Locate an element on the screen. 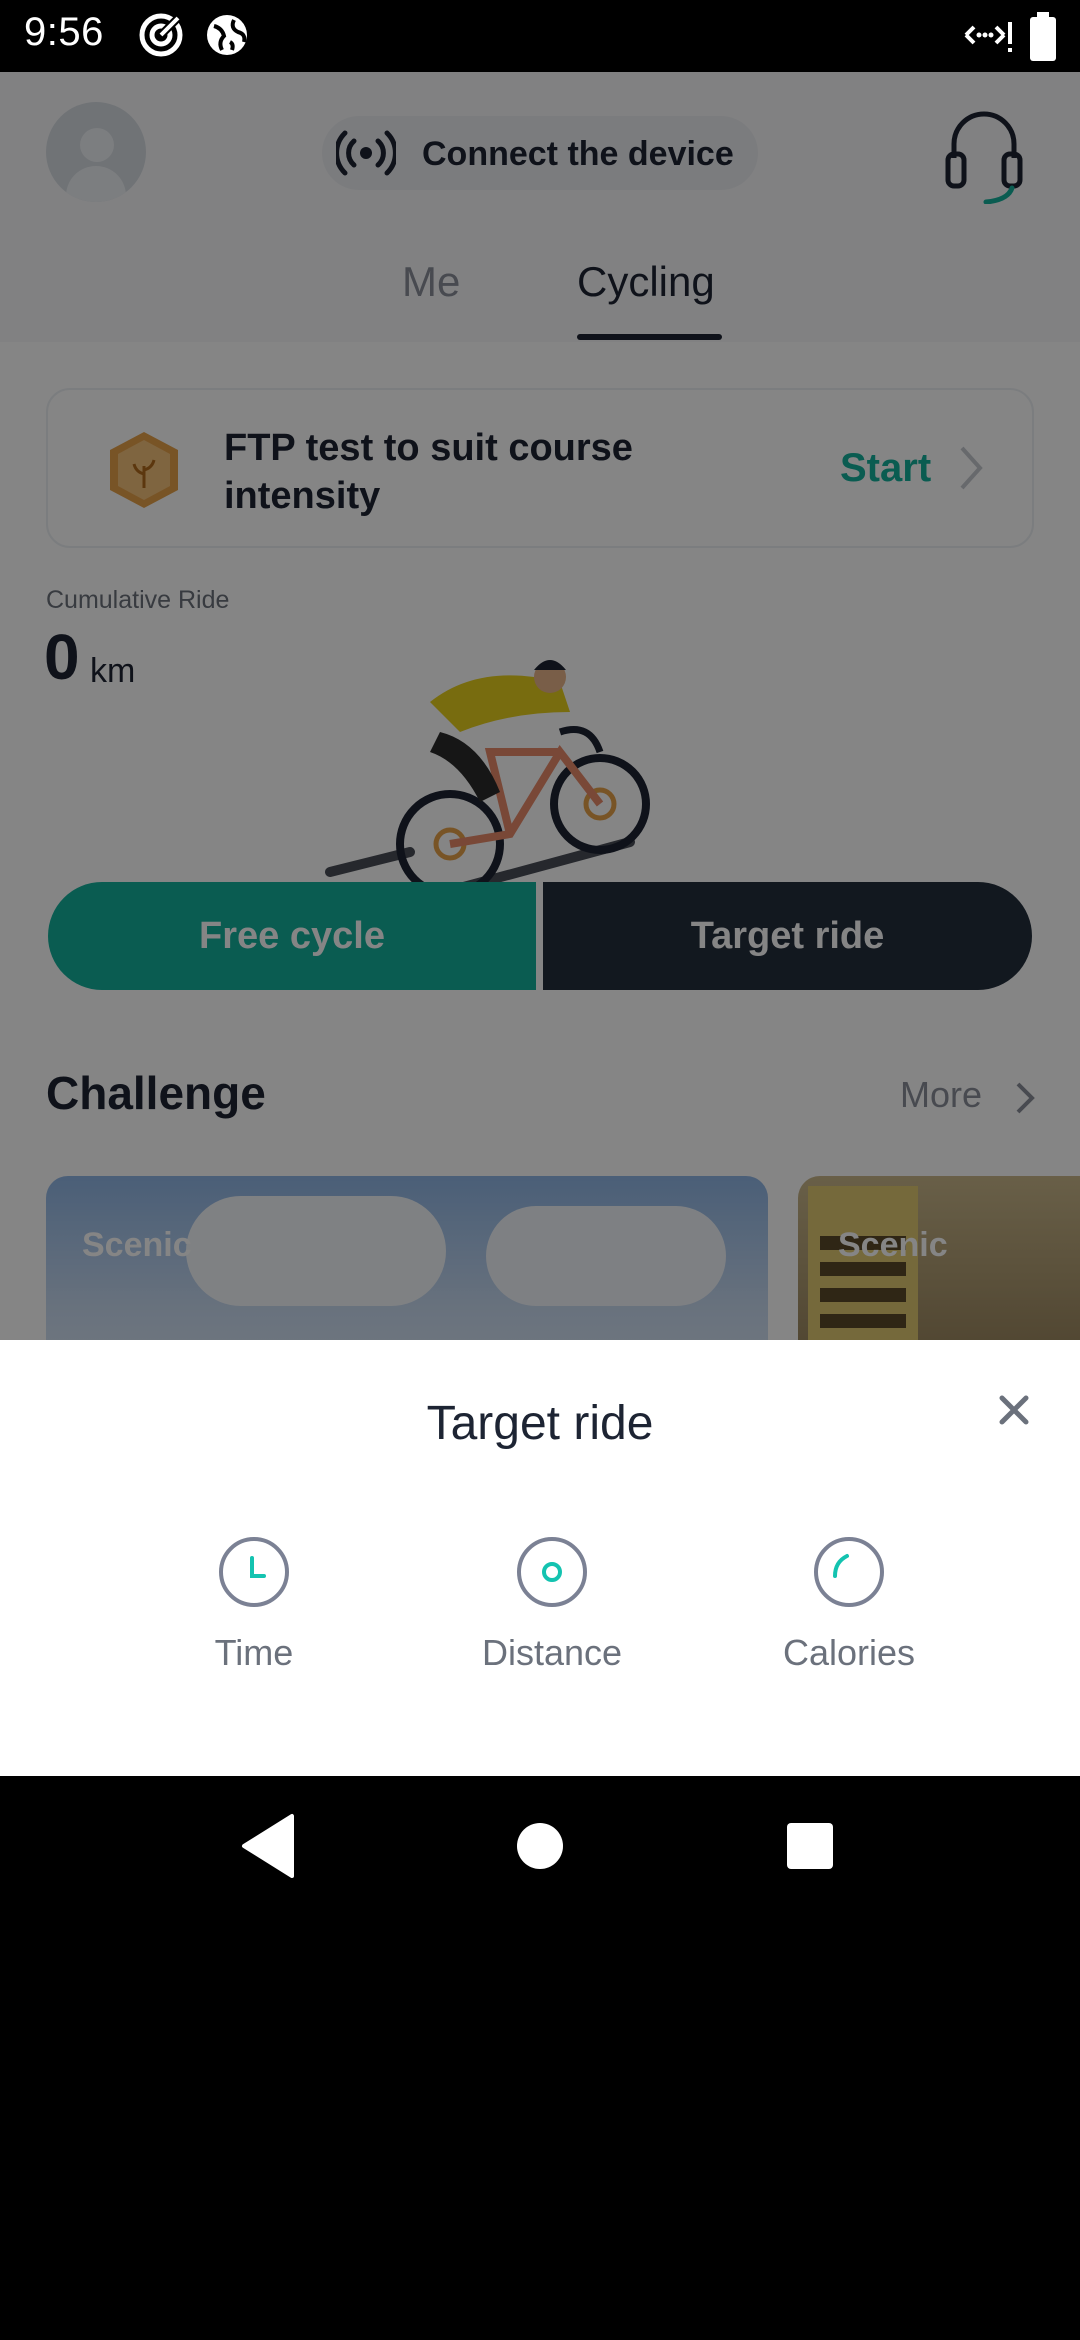  battery-icon is located at coordinates (1043, 36).